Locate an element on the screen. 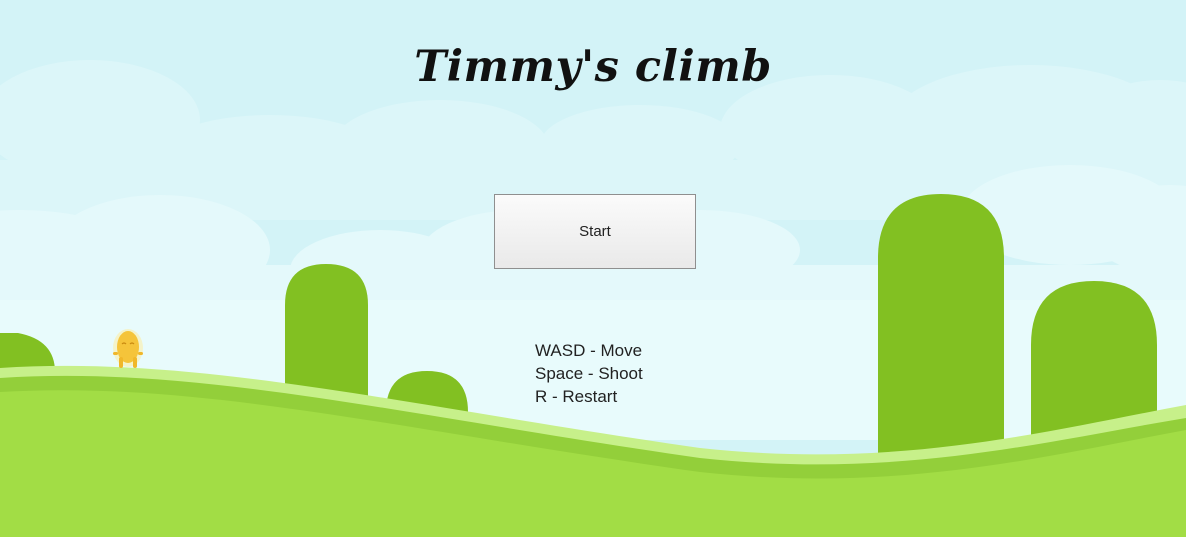 The height and width of the screenshot is (537, 1186). control-action: Restart is located at coordinates (590, 396).